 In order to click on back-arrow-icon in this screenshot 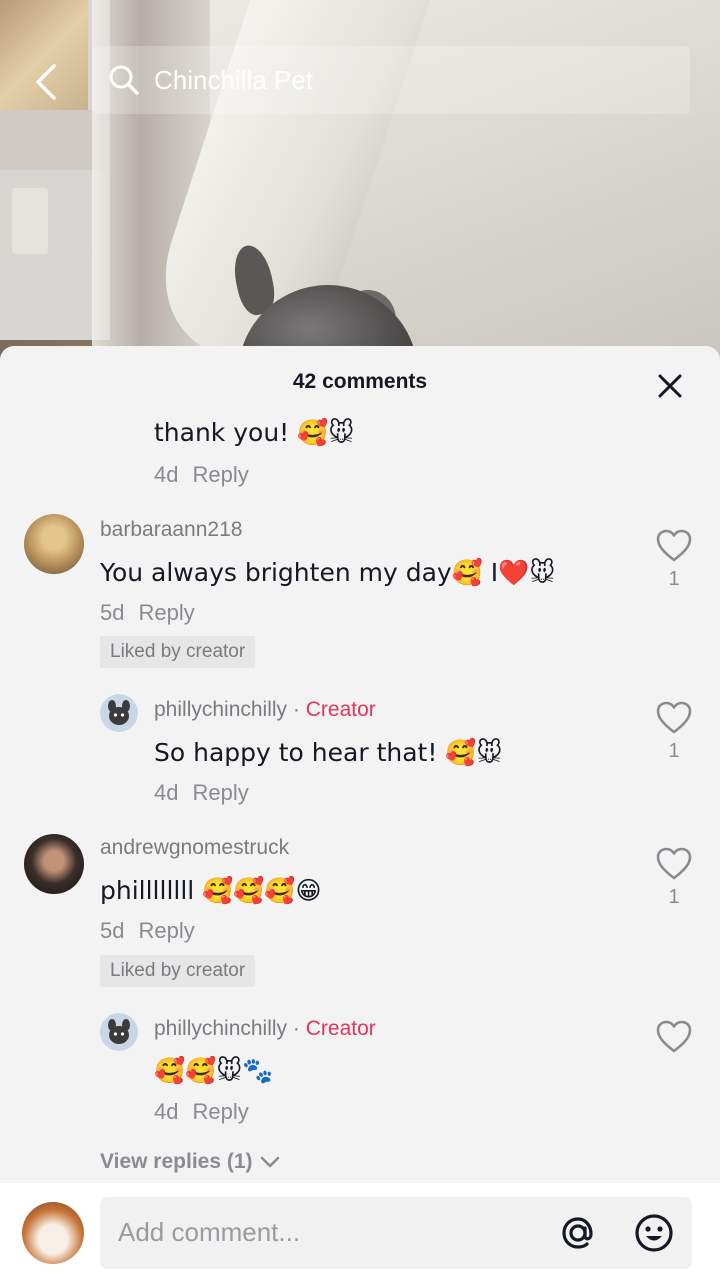, I will do `click(46, 82)`.